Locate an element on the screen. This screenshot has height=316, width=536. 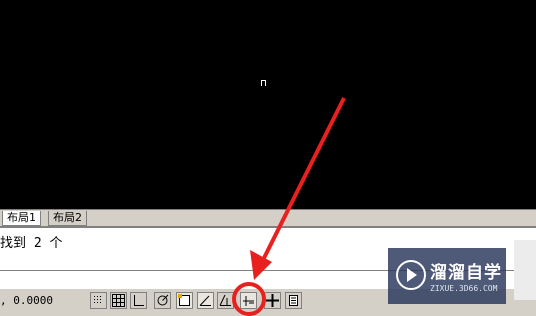
play-logo-icon is located at coordinates (411, 275).